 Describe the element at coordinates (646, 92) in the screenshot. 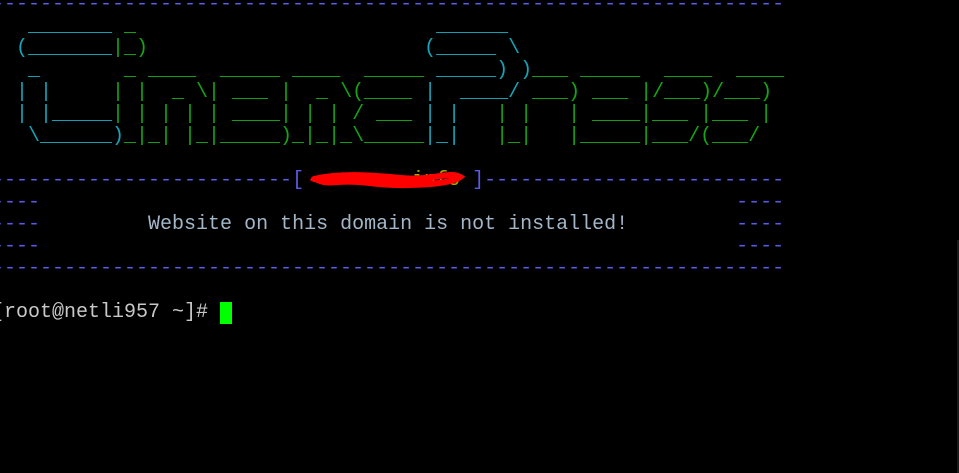

I see `logo-segment: ___) ___ |/___)/___)` at that location.